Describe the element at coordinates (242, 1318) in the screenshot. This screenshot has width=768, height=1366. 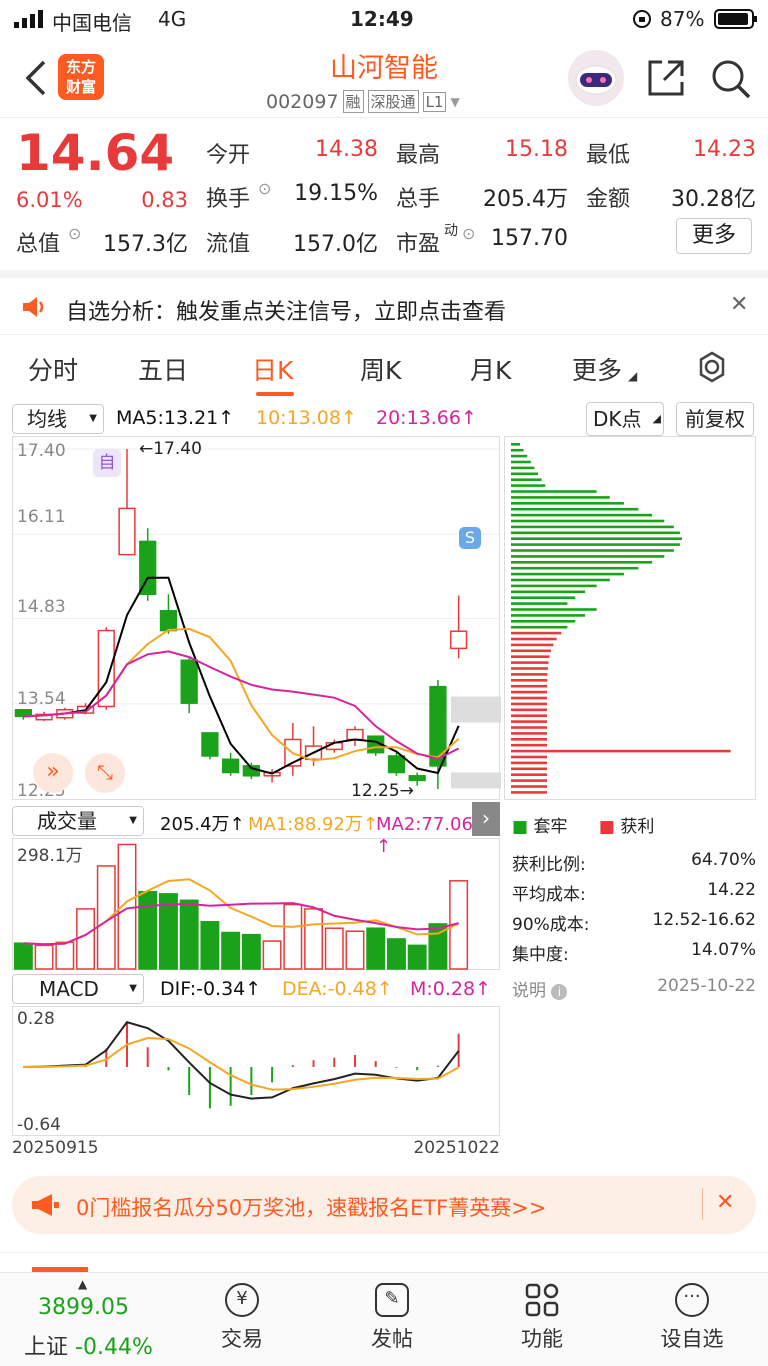
I see `nav-trade: ¥ 交易` at that location.